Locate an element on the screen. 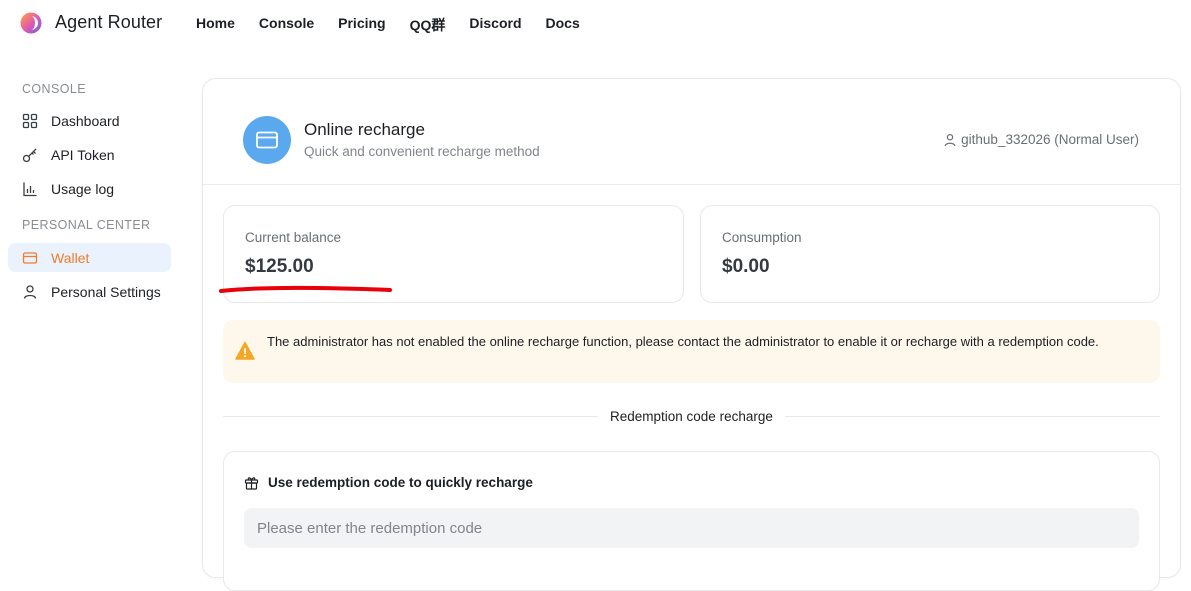 The image size is (1191, 591). nav-discord: Discord is located at coordinates (495, 25).